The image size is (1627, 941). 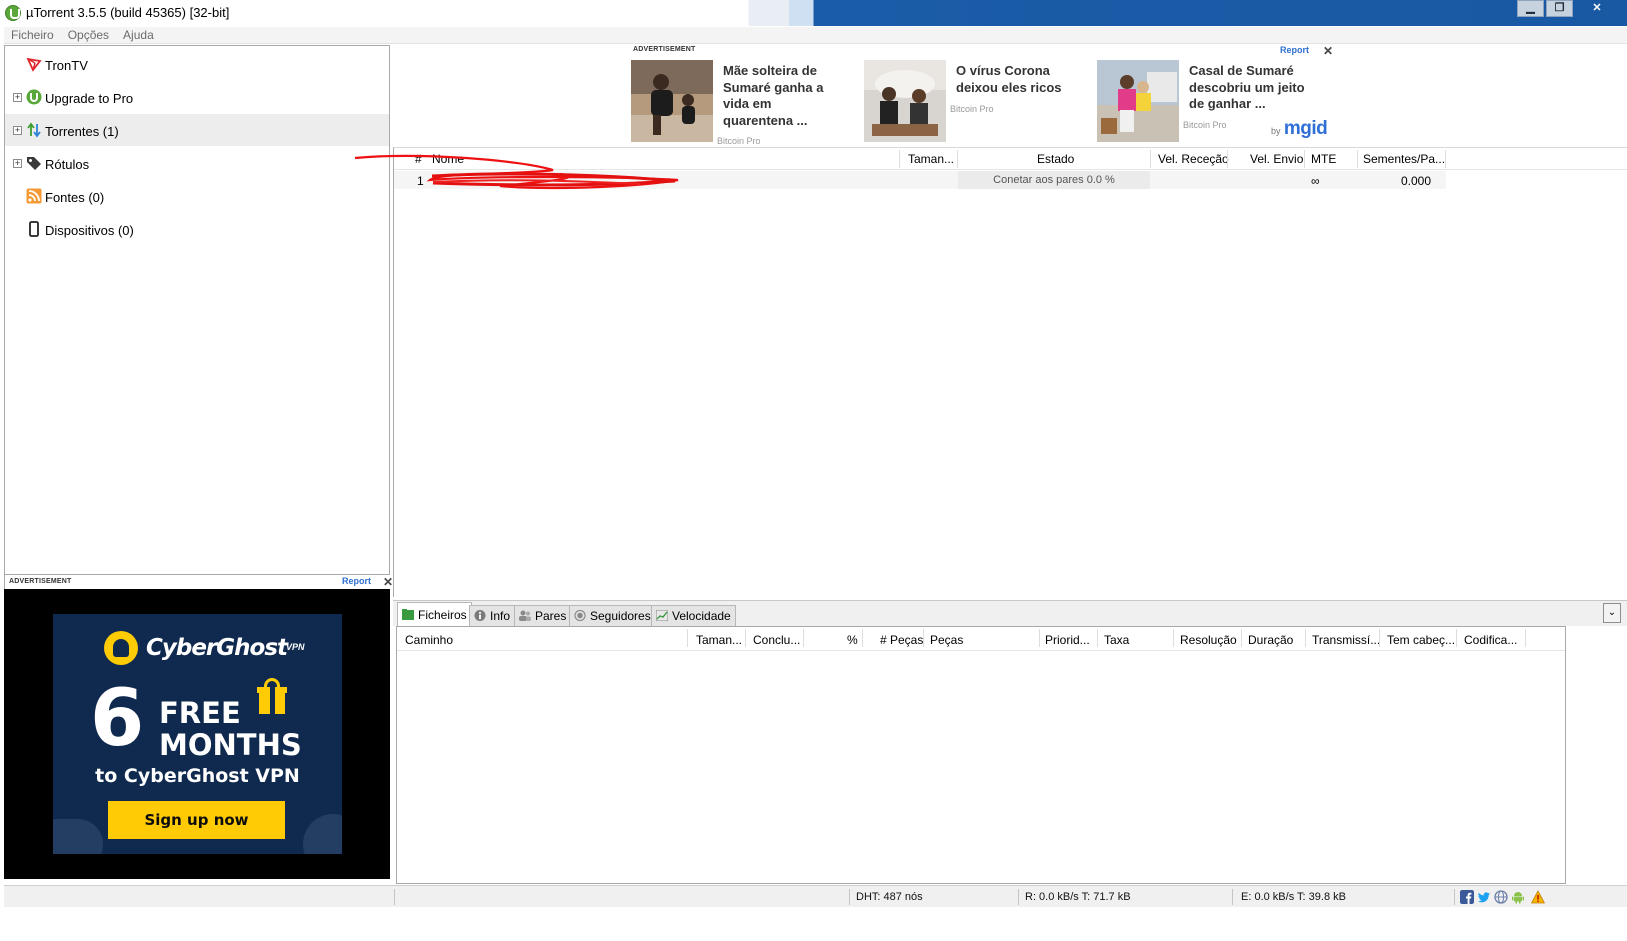 I want to click on column-header-eta: MTE, so click(x=1323, y=159).